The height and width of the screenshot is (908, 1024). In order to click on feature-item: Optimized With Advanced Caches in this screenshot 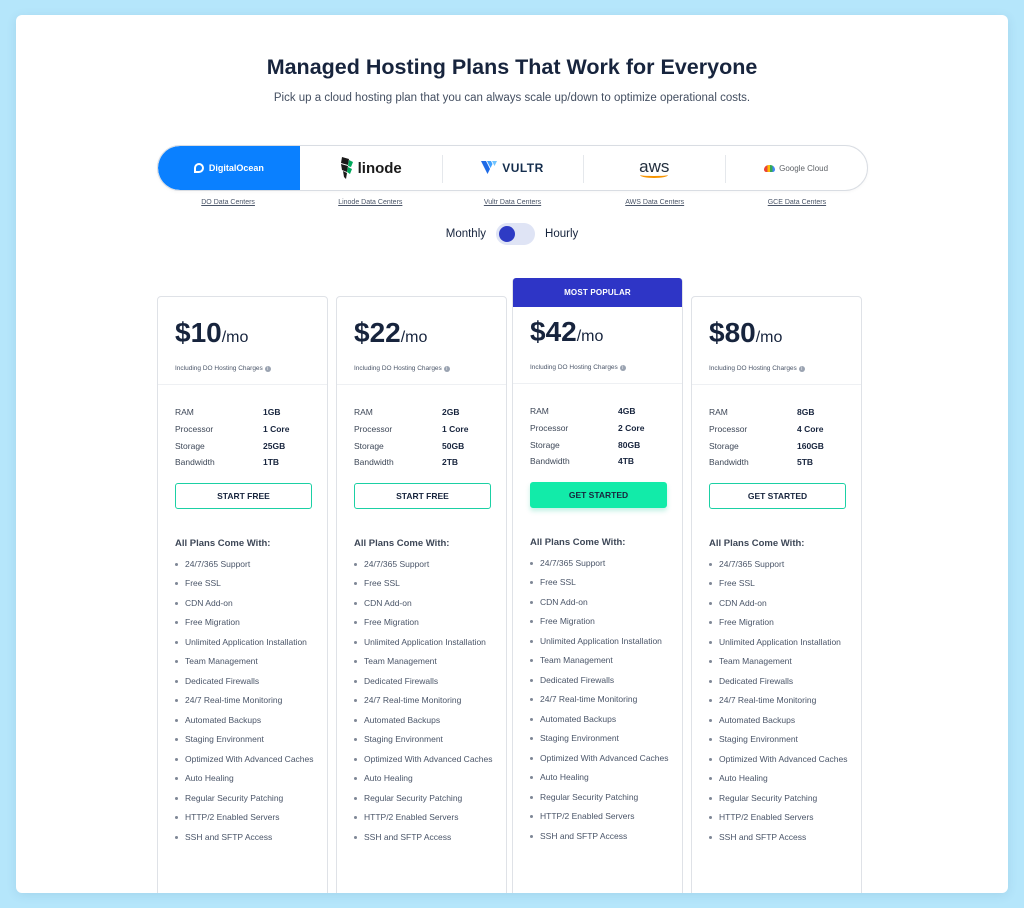, I will do `click(600, 758)`.